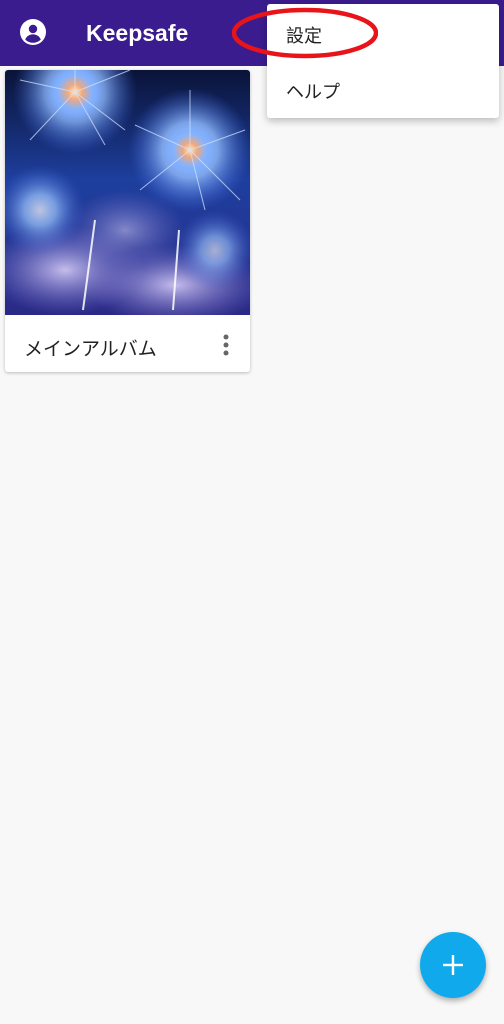 The image size is (504, 1024). Describe the element at coordinates (383, 34) in the screenshot. I see `menu-item-settings: 設定` at that location.